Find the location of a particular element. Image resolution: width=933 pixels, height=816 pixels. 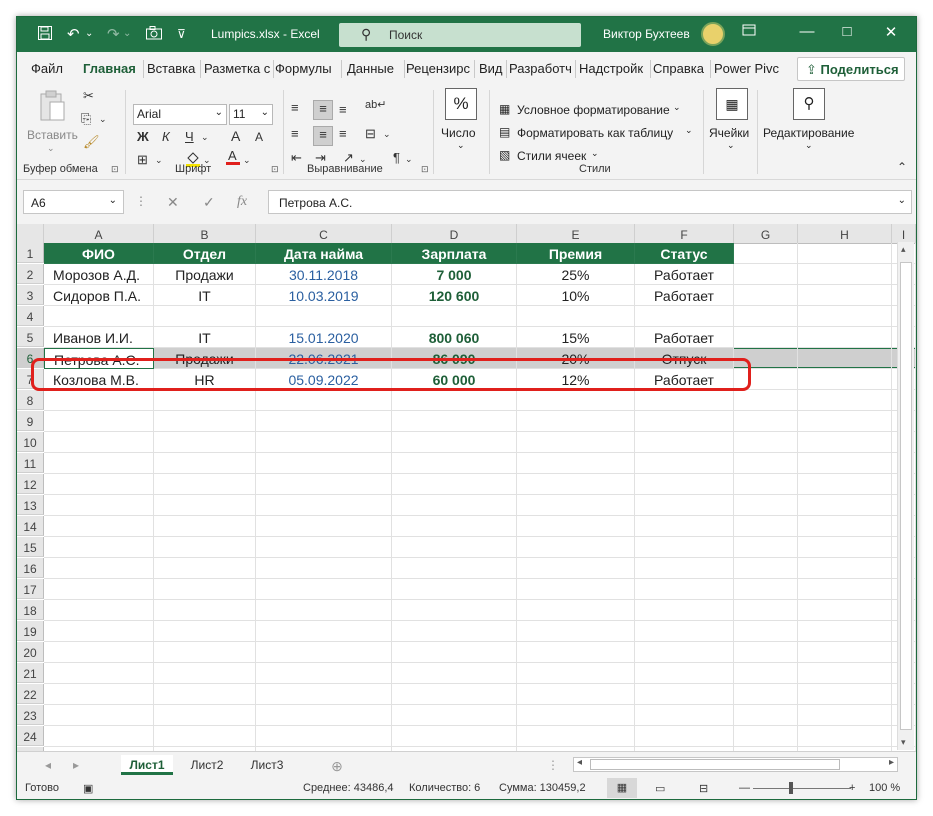

cancel-icon: ✕ is located at coordinates (173, 202).